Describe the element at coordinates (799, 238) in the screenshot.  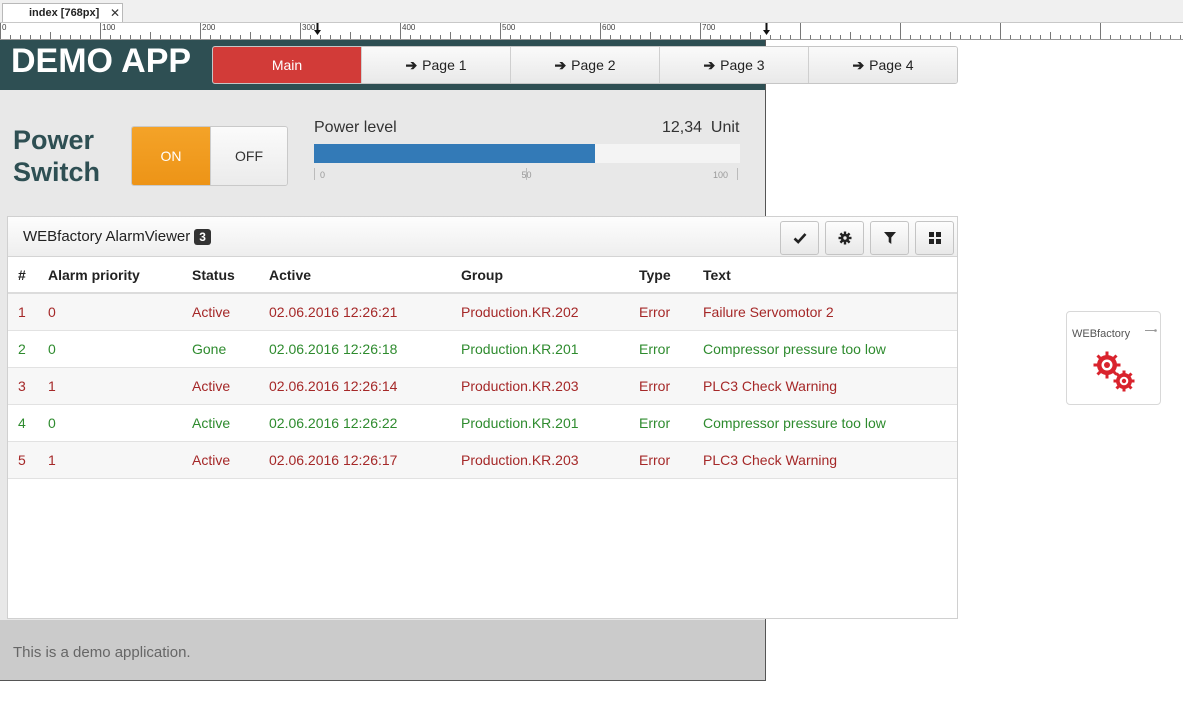
I see `acknowledge-button` at that location.